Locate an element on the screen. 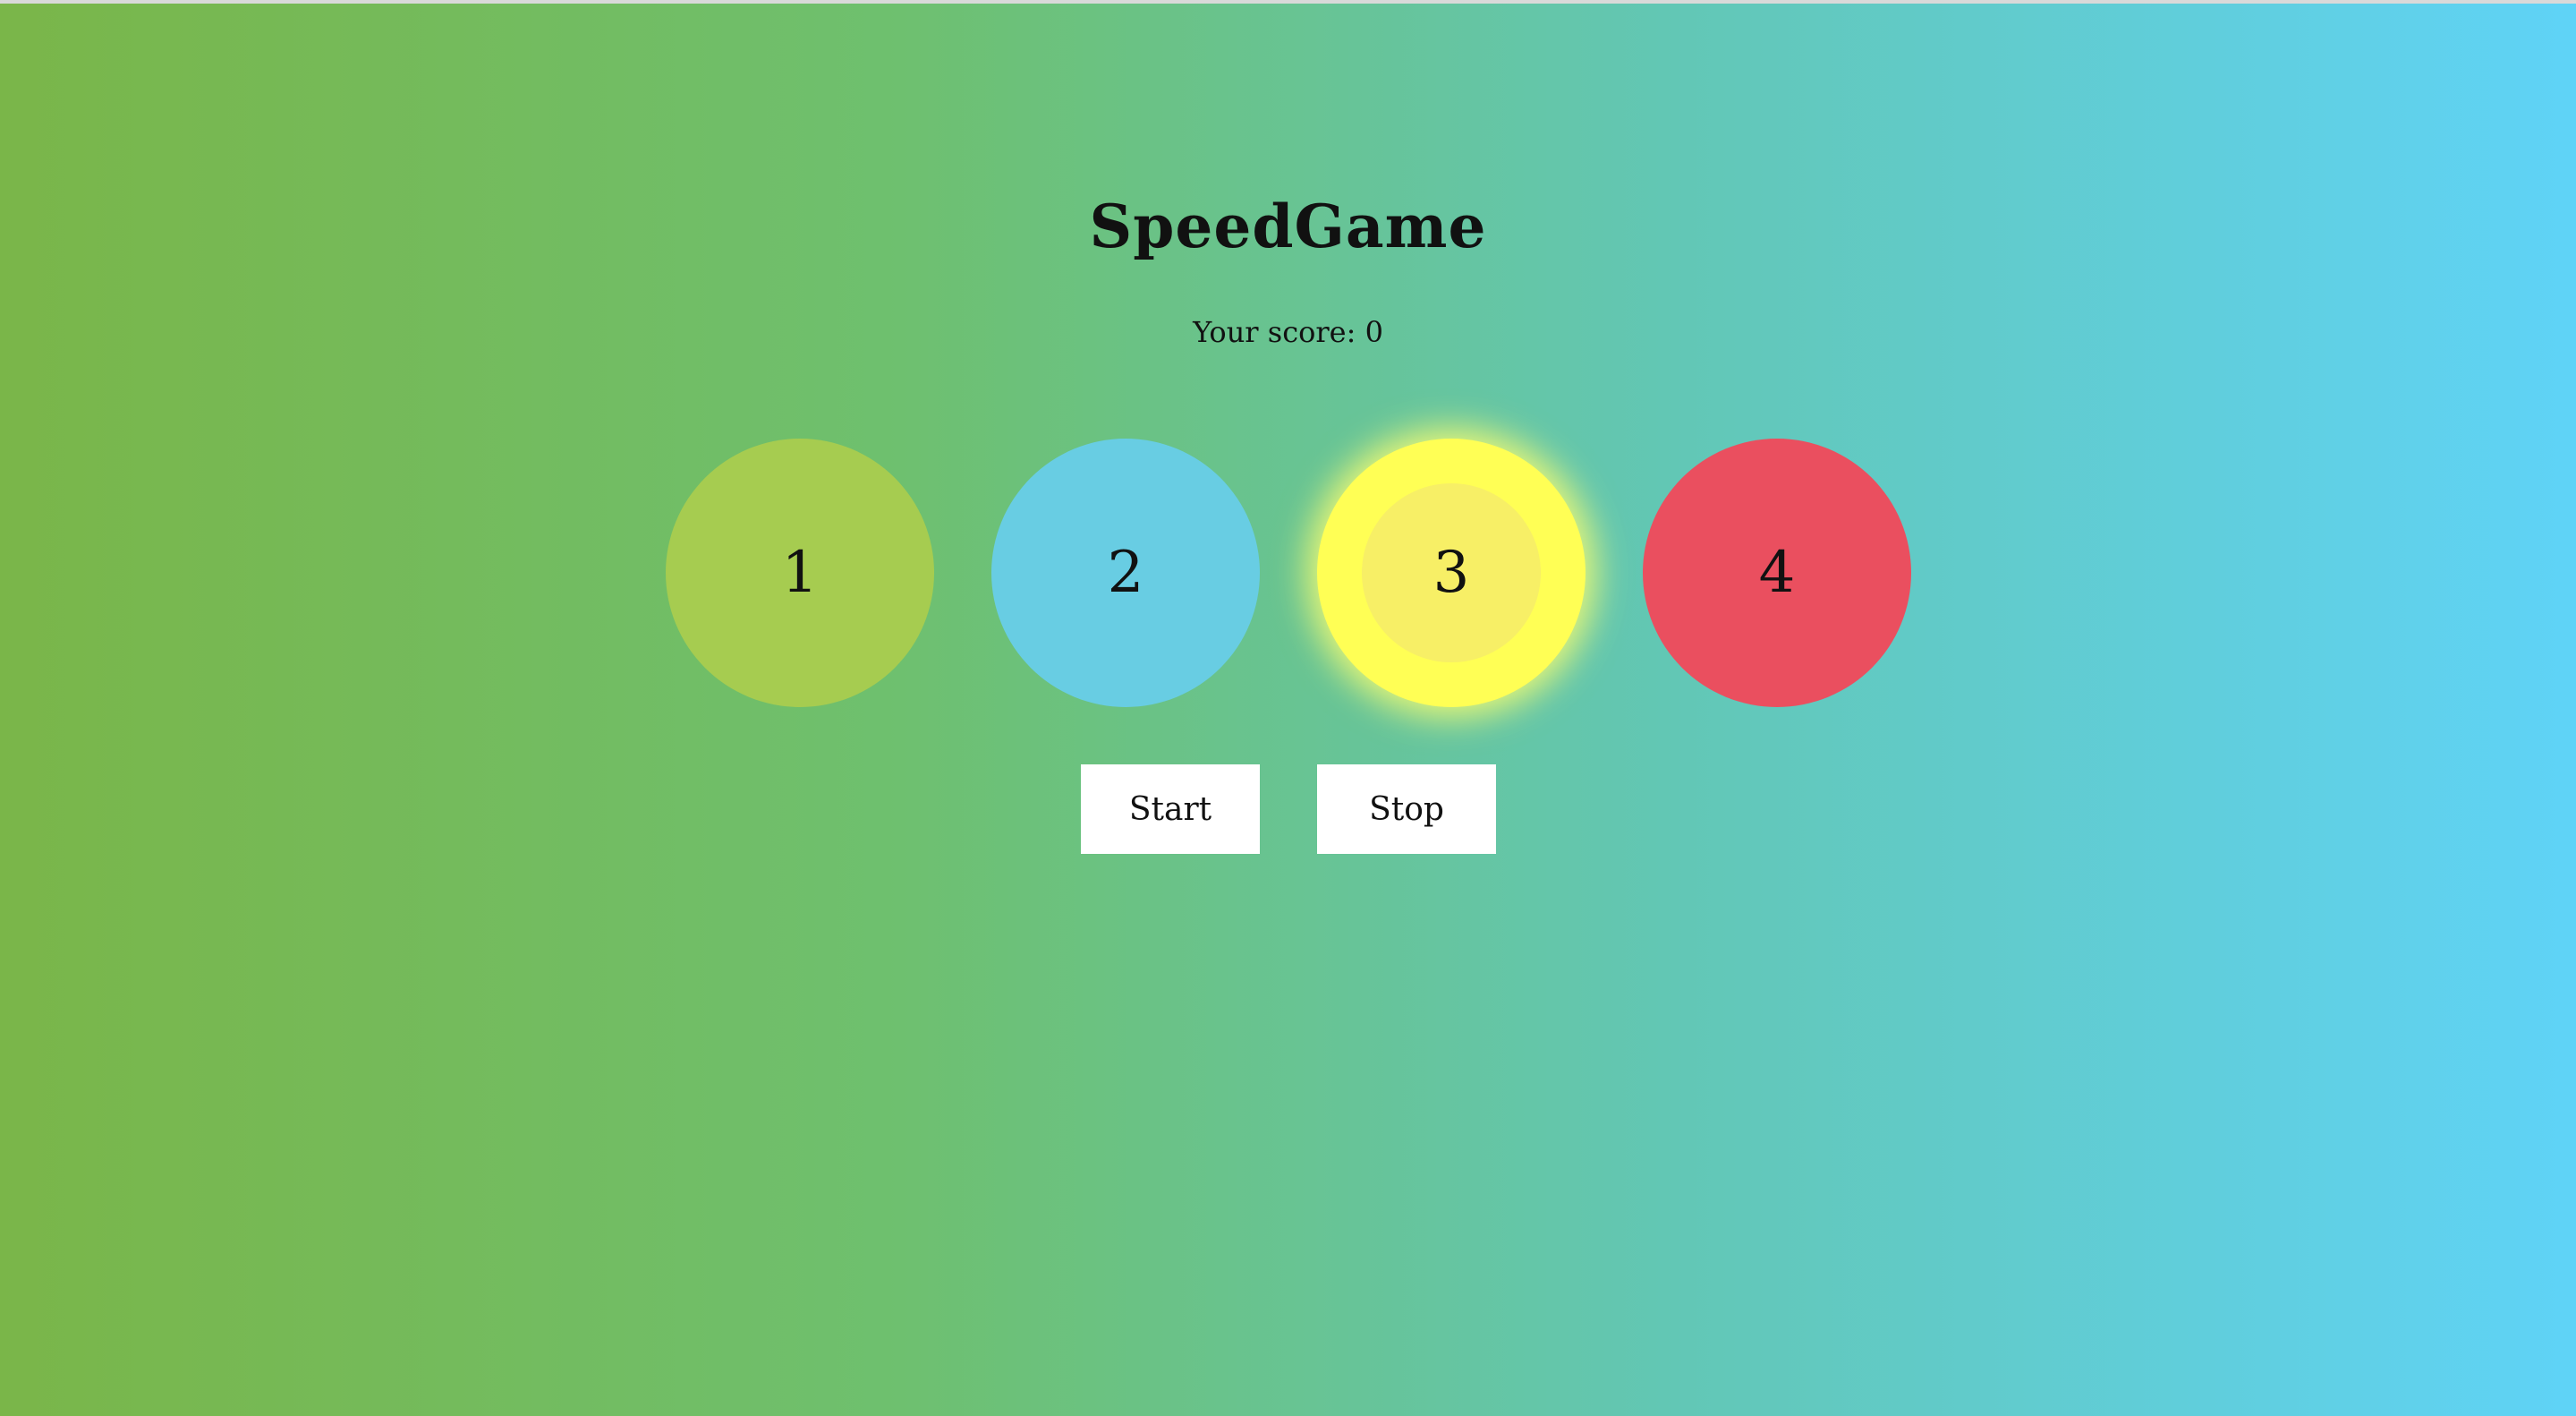 The height and width of the screenshot is (1416, 2576). circle-4: 4 is located at coordinates (1777, 573).